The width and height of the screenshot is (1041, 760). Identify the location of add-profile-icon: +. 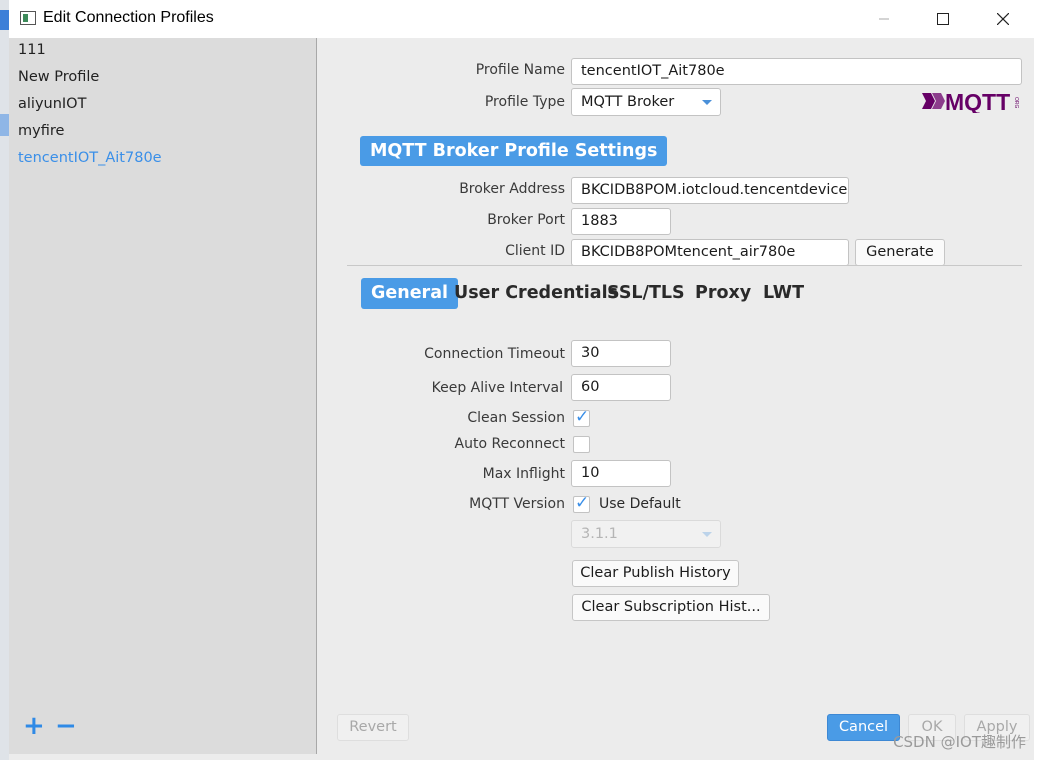
(34, 726).